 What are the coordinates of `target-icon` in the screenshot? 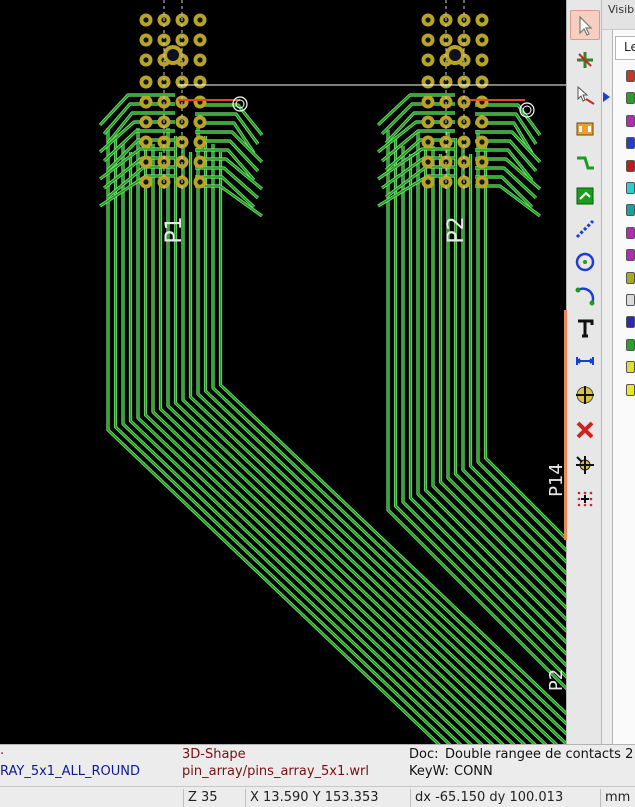 It's located at (585, 395).